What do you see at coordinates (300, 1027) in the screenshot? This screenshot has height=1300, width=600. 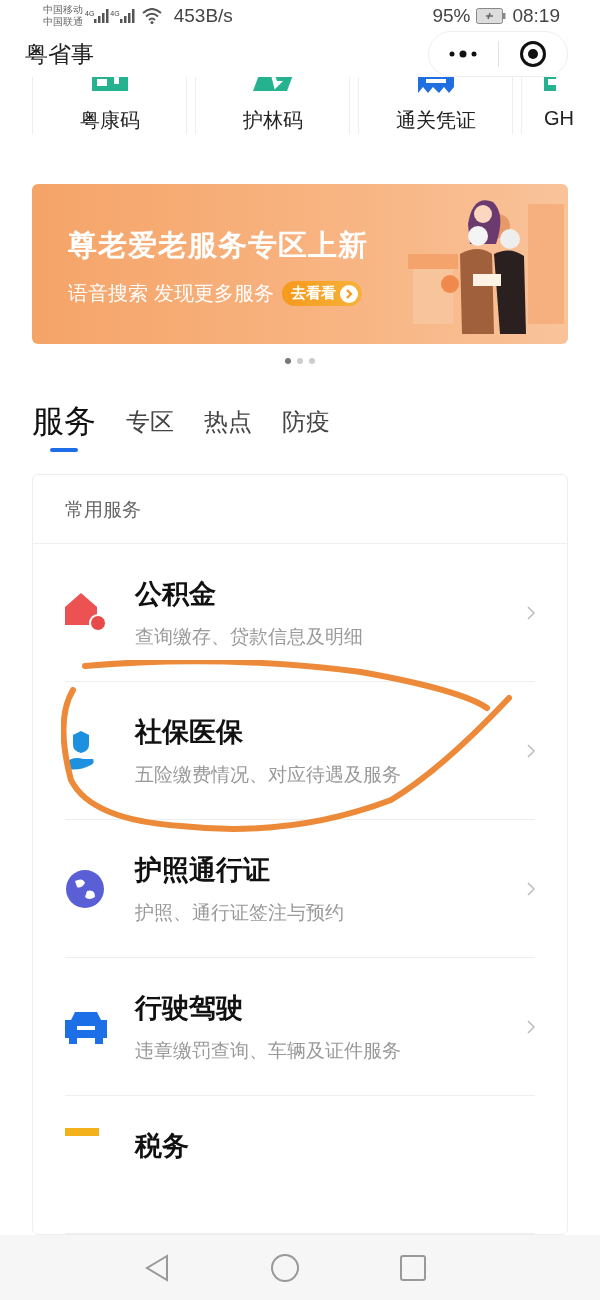 I see `service-row: 行驶驾驶 违章缴罚查询、车辆及证件服务` at bounding box center [300, 1027].